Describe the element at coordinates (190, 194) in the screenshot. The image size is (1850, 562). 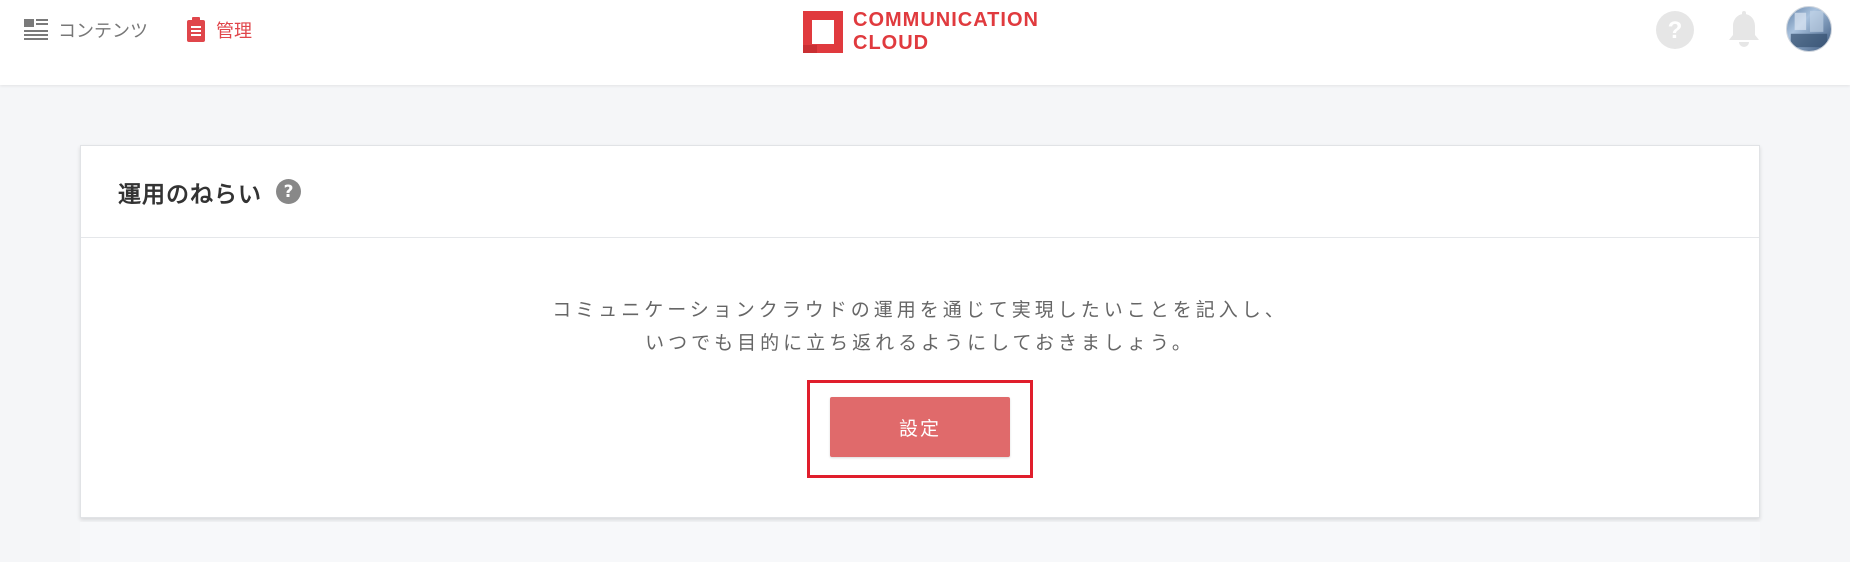
I see `card-title: 運用のねらい` at that location.